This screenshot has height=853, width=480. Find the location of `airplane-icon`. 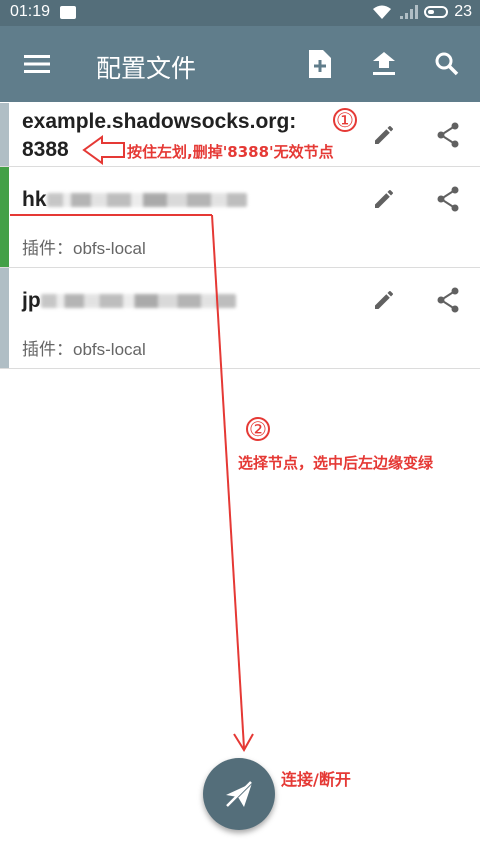

airplane-icon is located at coordinates (239, 794).